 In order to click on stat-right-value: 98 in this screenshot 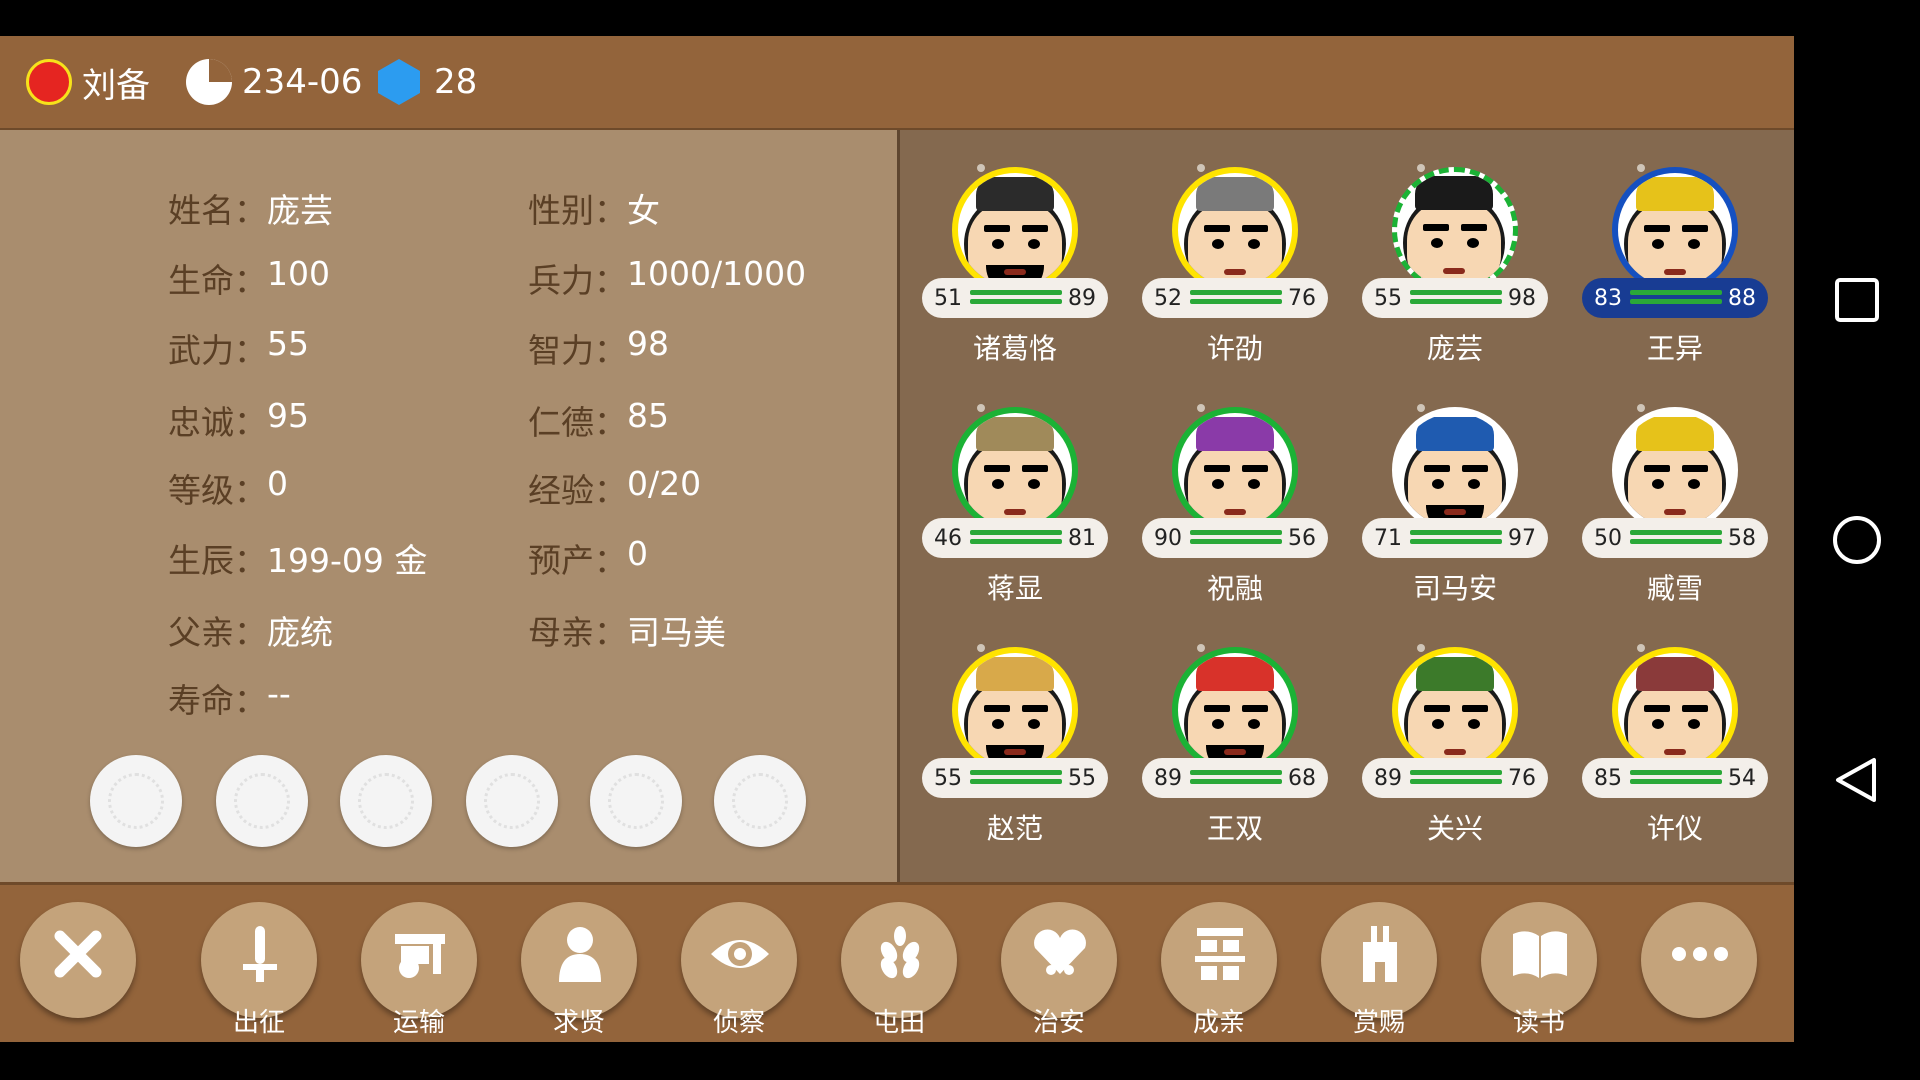, I will do `click(1522, 298)`.